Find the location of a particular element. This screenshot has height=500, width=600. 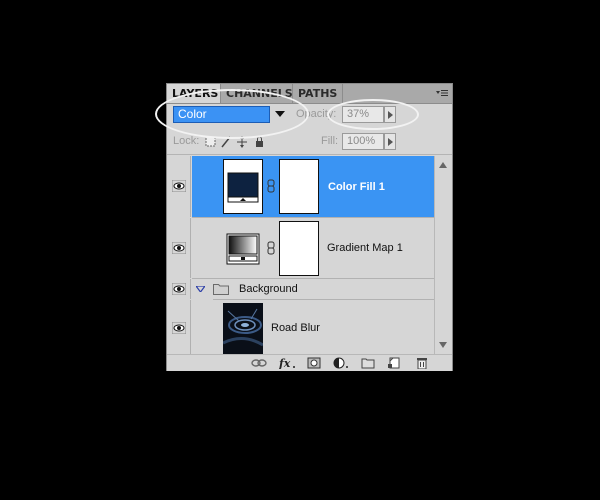

layer-row-road-blur: Road Blur is located at coordinates (300, 327).